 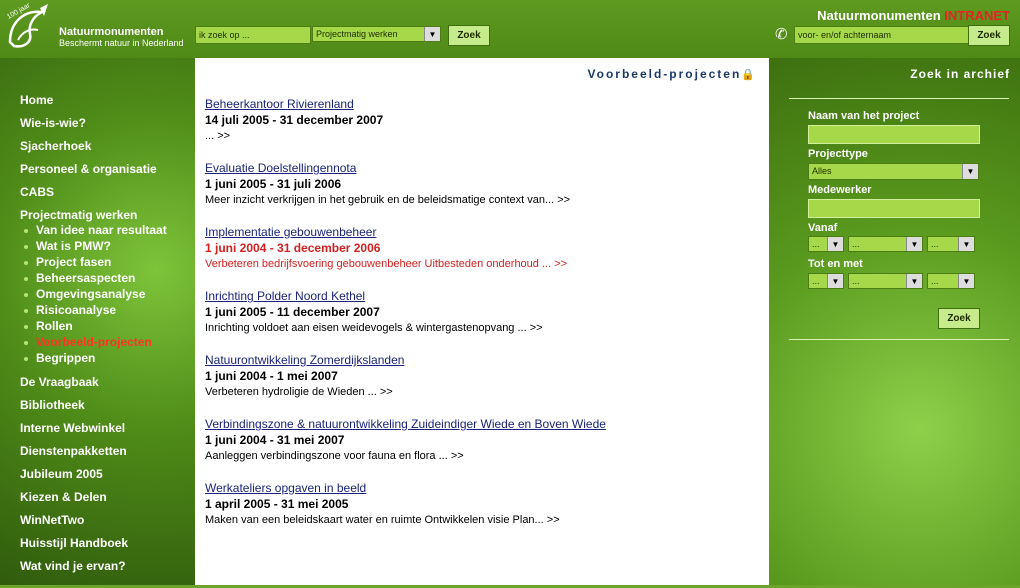 I want to click on project-type-value: Alles, so click(x=822, y=171).